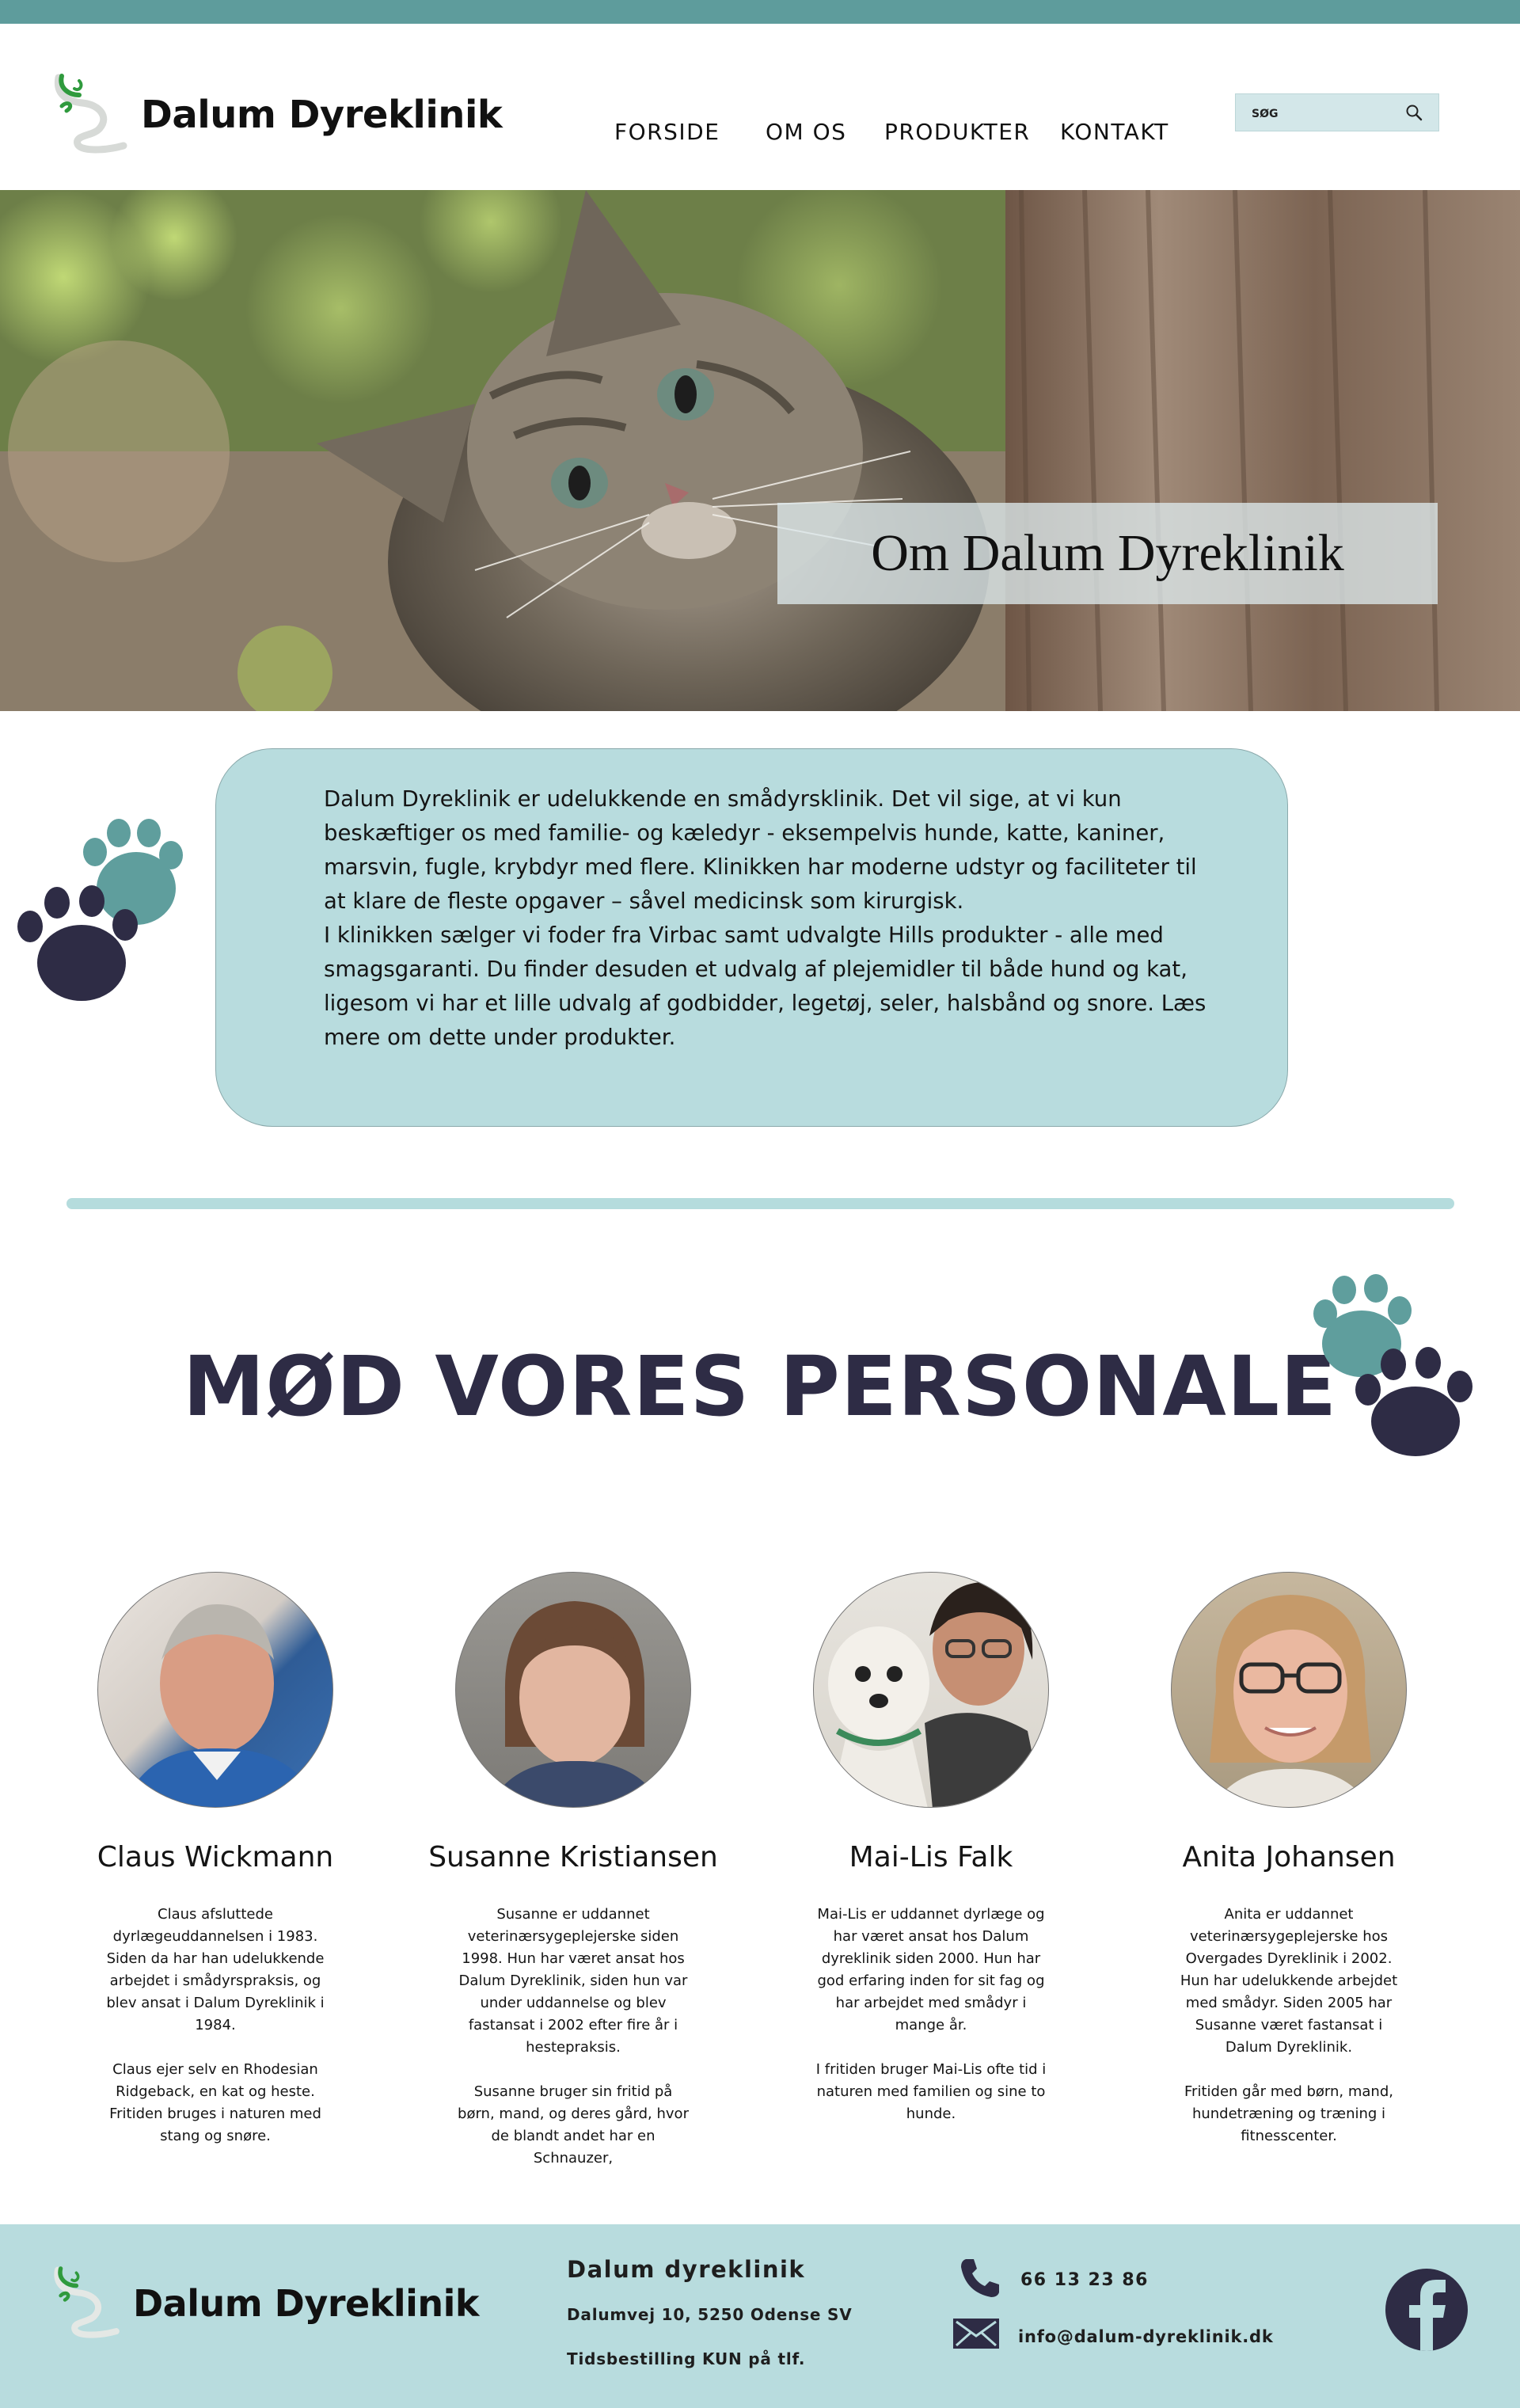  I want to click on footer-clinic-name: Dalum dyreklinik, so click(686, 2269).